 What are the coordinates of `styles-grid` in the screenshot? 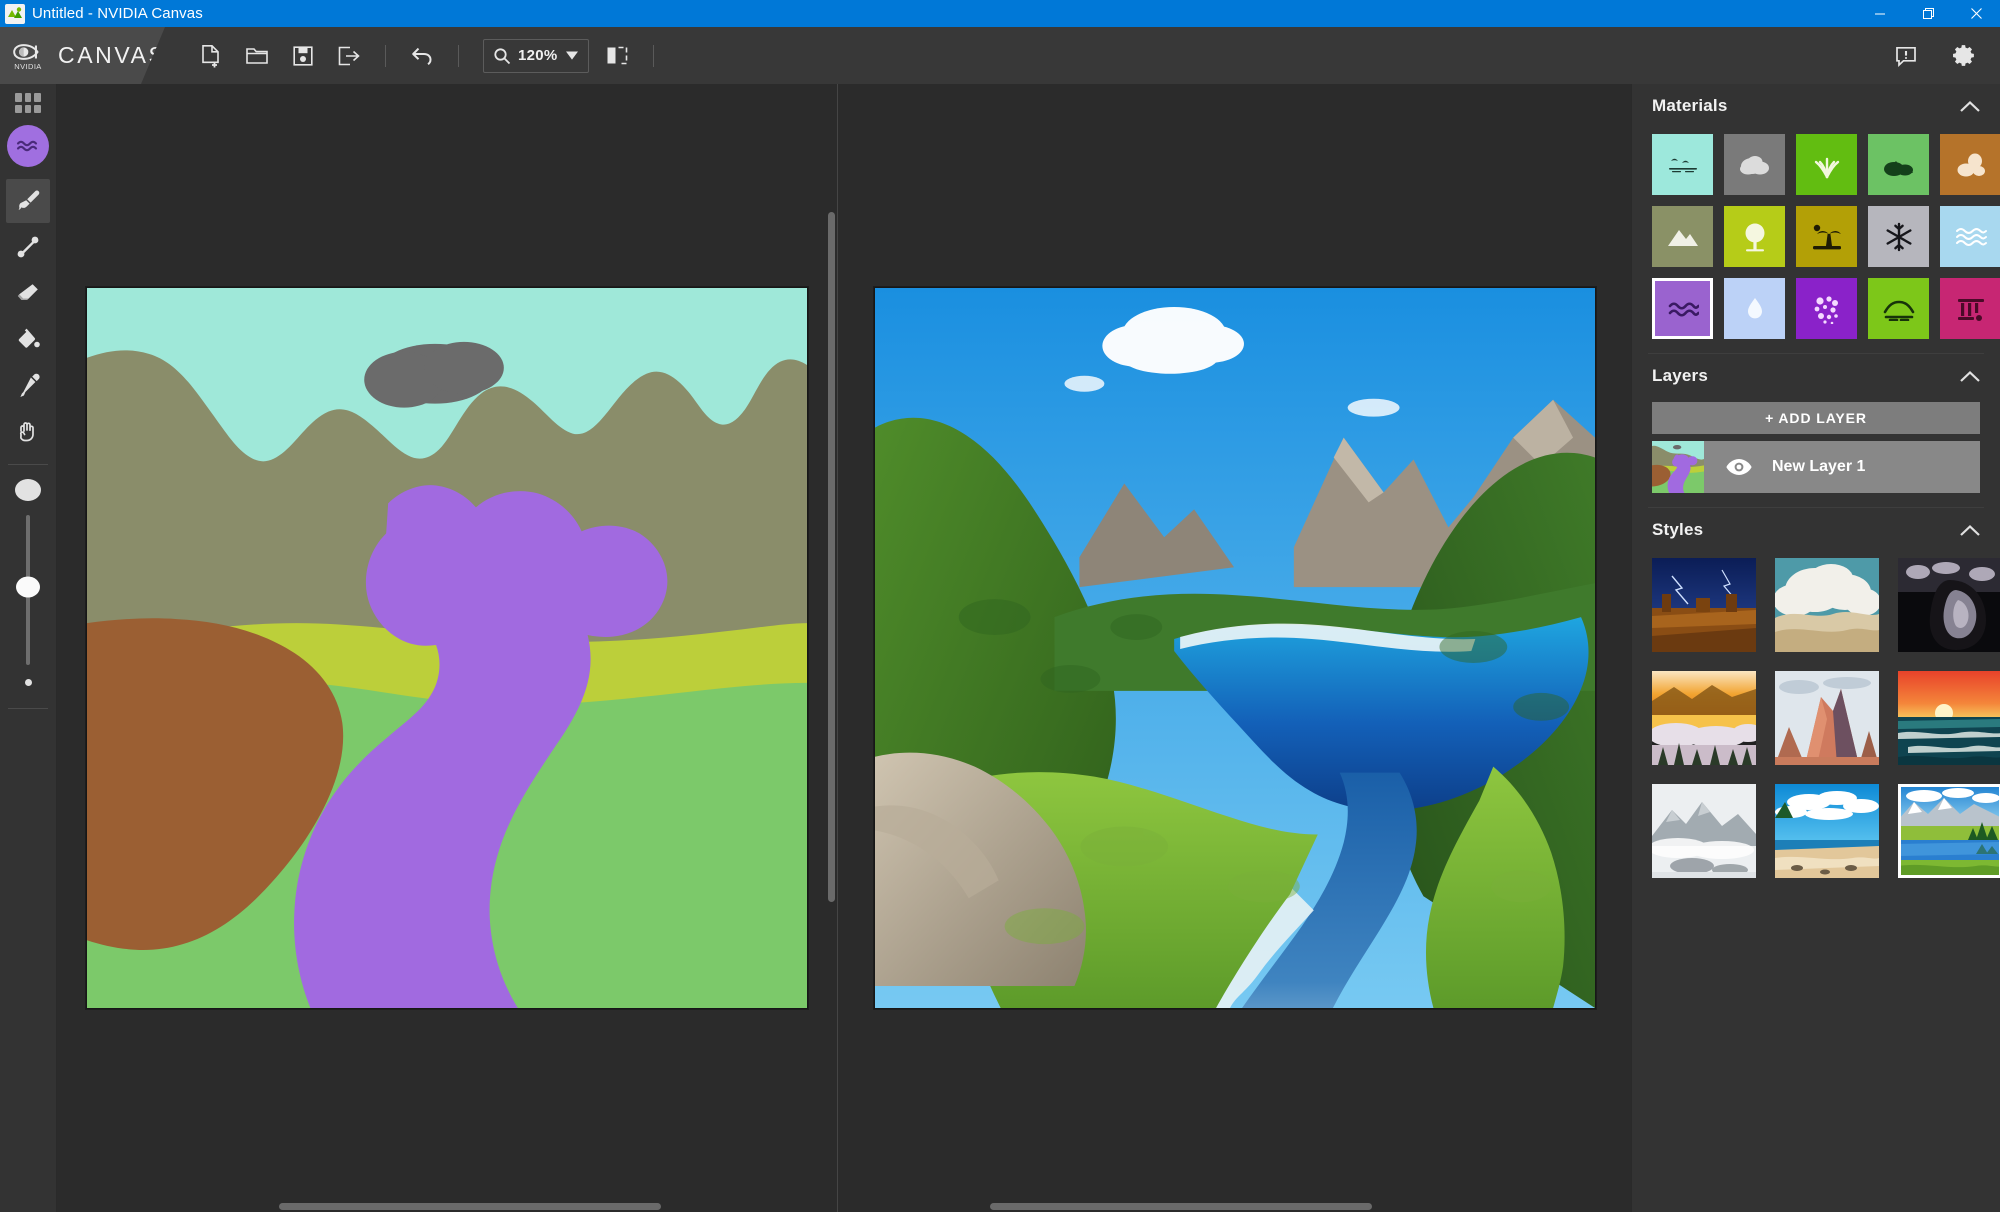 It's located at (1816, 723).